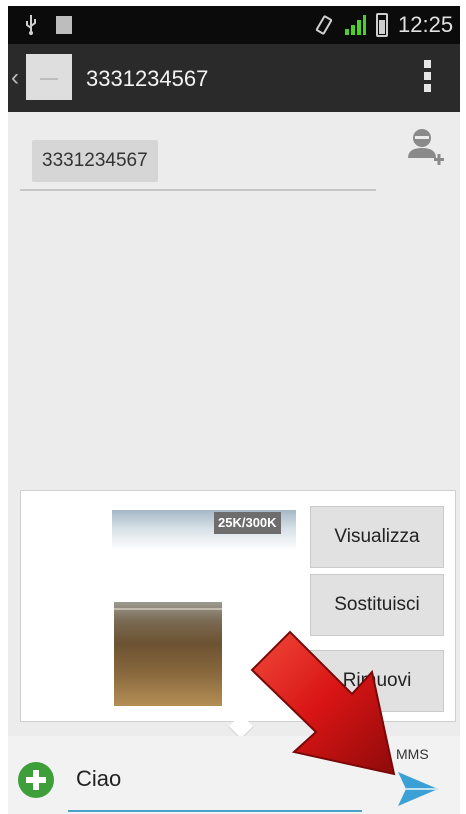 The height and width of the screenshot is (814, 466). Describe the element at coordinates (198, 190) in the screenshot. I see `recipient-field-underline` at that location.